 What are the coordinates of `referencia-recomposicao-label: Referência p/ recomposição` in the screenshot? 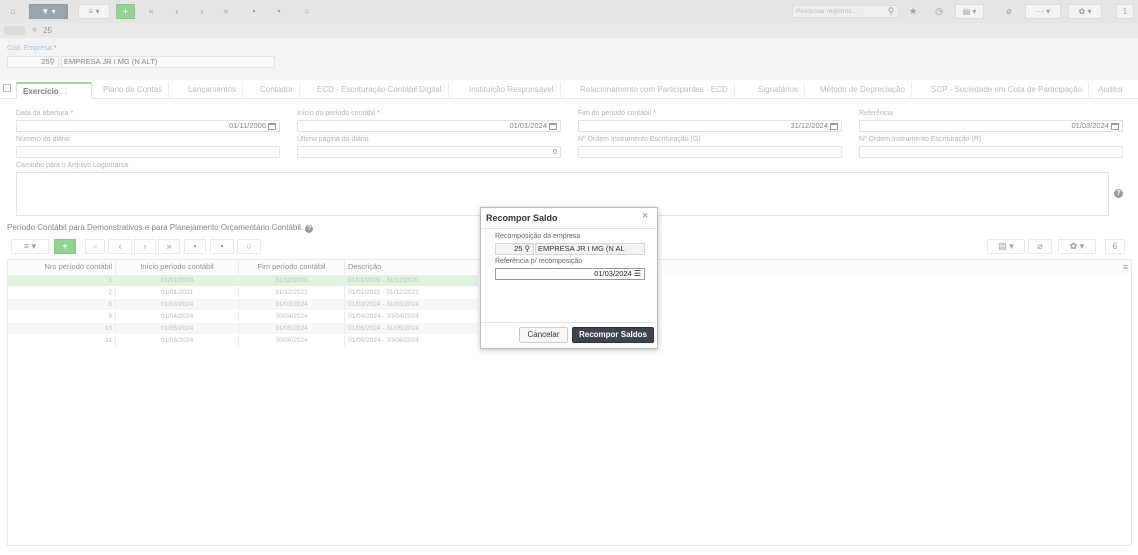 It's located at (539, 261).